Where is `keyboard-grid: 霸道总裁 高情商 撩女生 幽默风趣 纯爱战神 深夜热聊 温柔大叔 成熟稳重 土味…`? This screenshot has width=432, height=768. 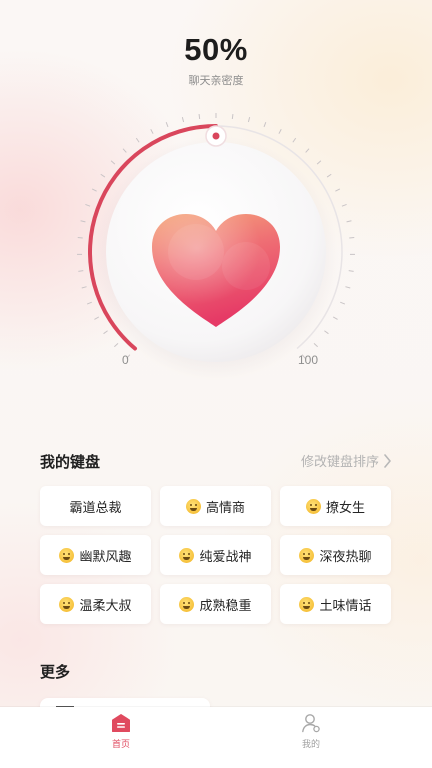
keyboard-grid: 霸道总裁 高情商 撩女生 幽默风趣 纯爱战神 深夜热聊 温柔大叔 成熟稳重 土味… is located at coordinates (216, 555).